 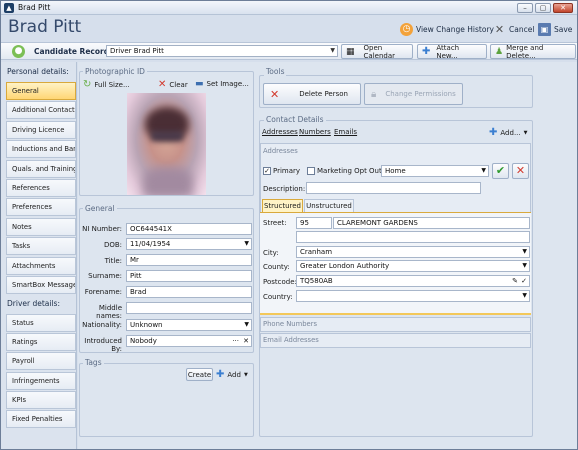 I want to click on ni-number-input: OC644541X, so click(x=189, y=229).